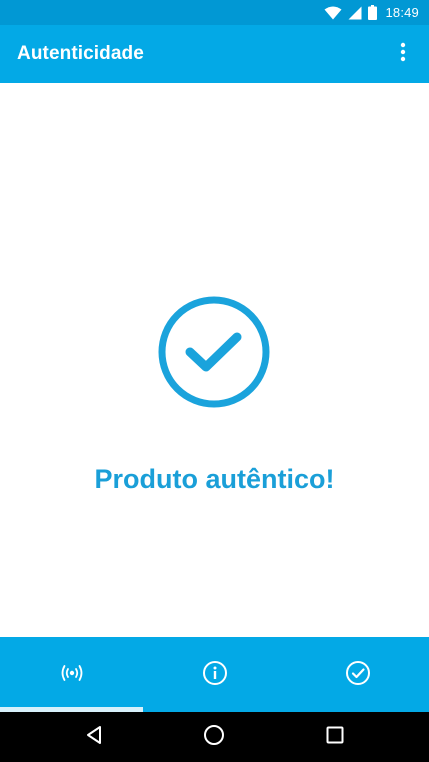 Image resolution: width=429 pixels, height=762 pixels. I want to click on back-button, so click(94, 737).